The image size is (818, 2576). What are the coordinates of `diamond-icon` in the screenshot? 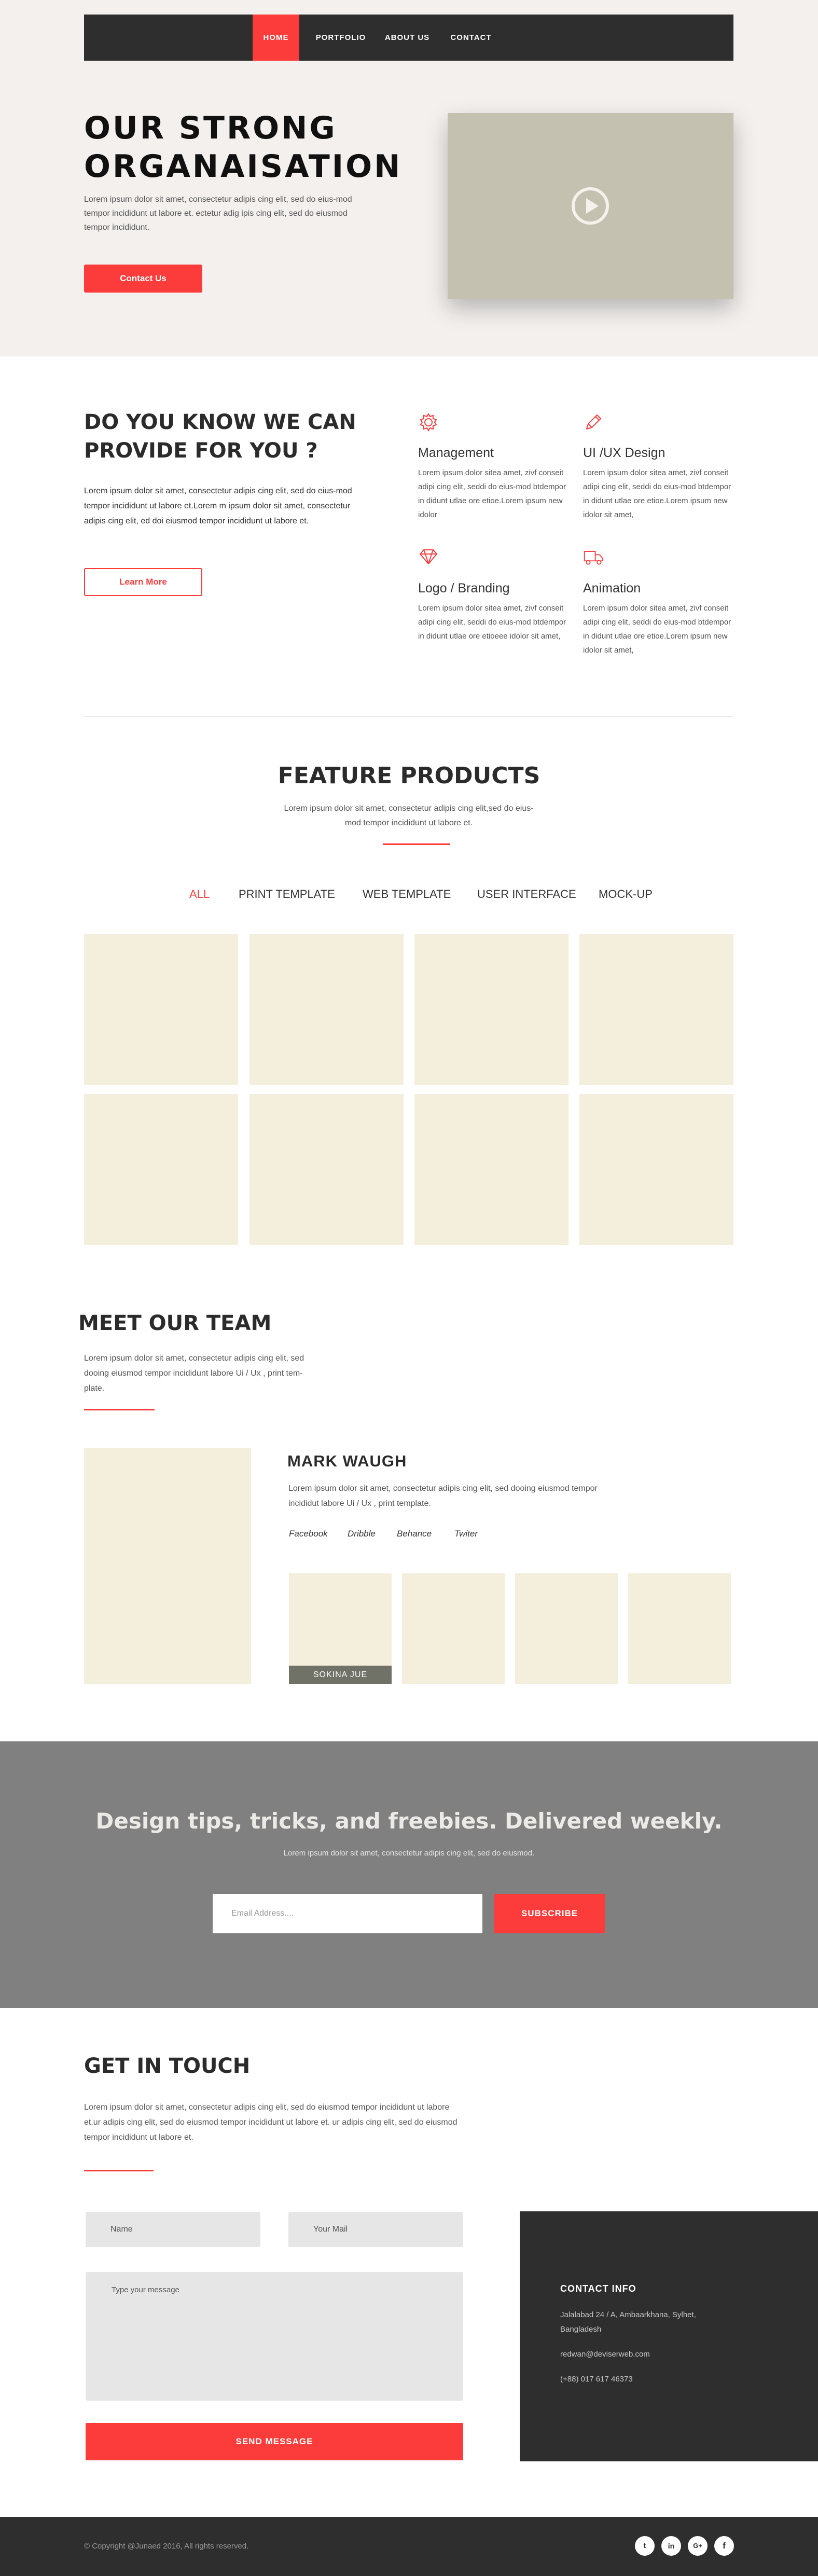 It's located at (428, 556).